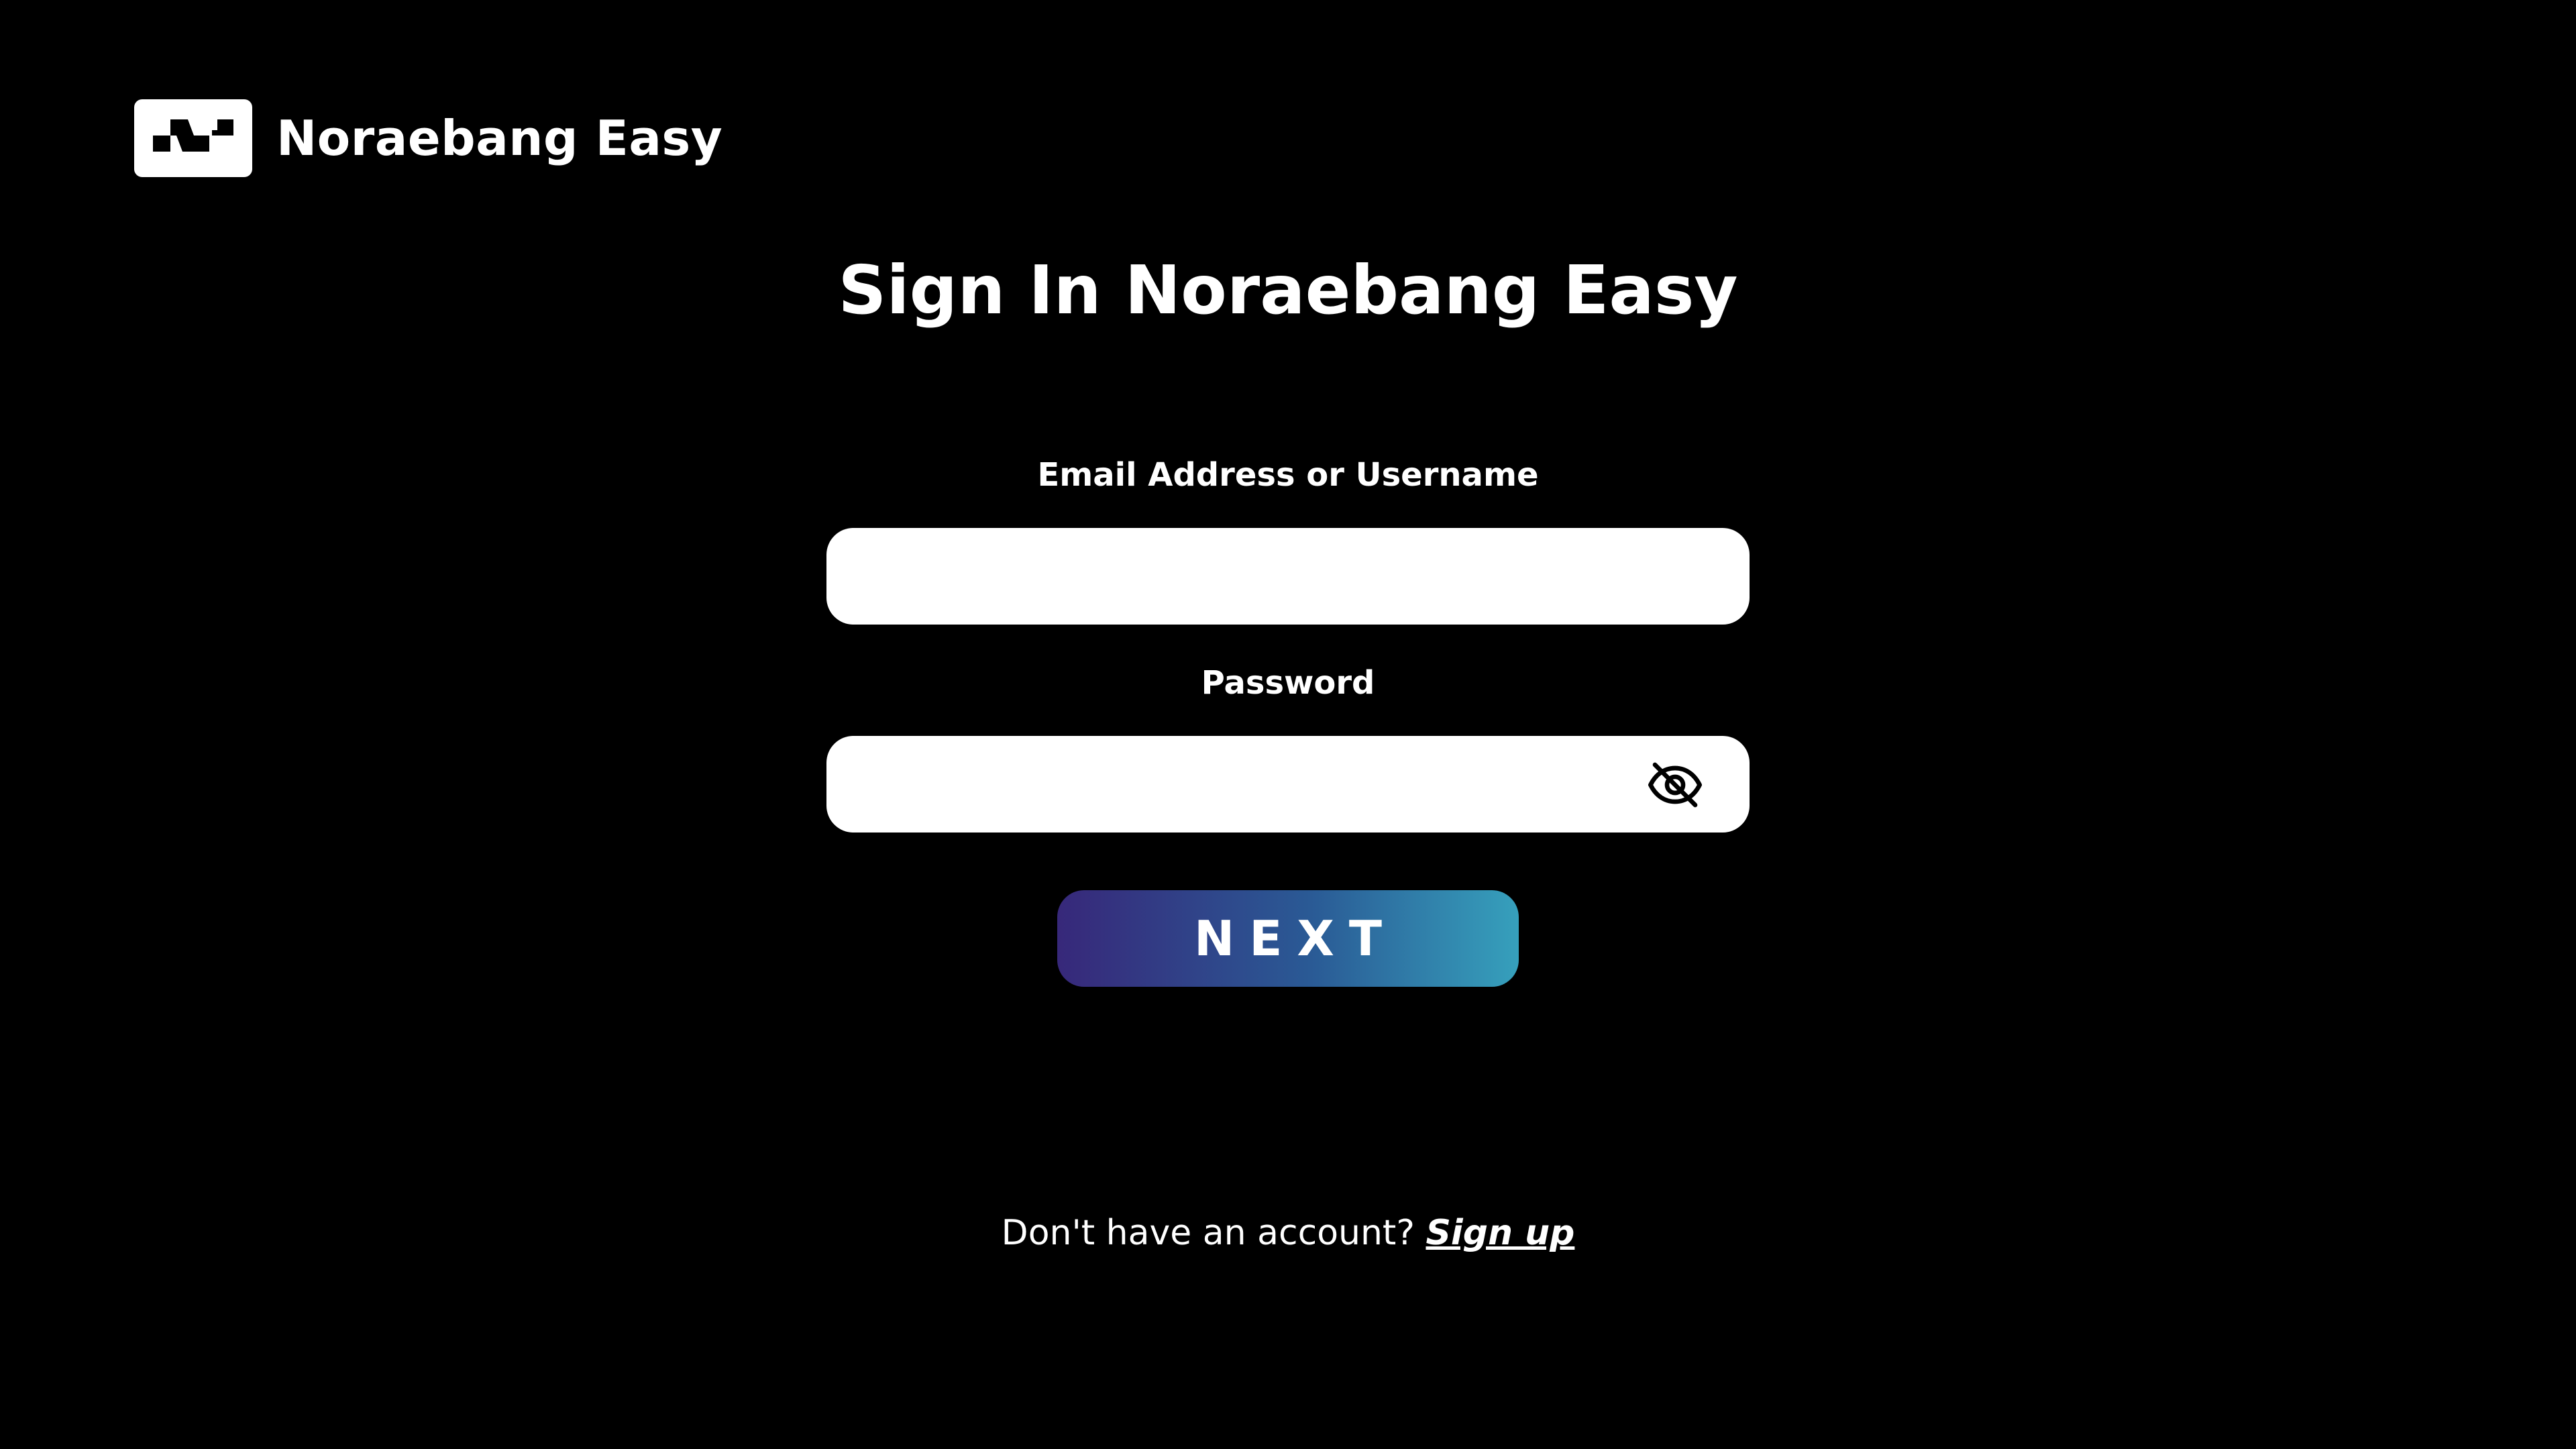 This screenshot has width=2576, height=1449. I want to click on signup-link: Sign up, so click(1500, 1233).